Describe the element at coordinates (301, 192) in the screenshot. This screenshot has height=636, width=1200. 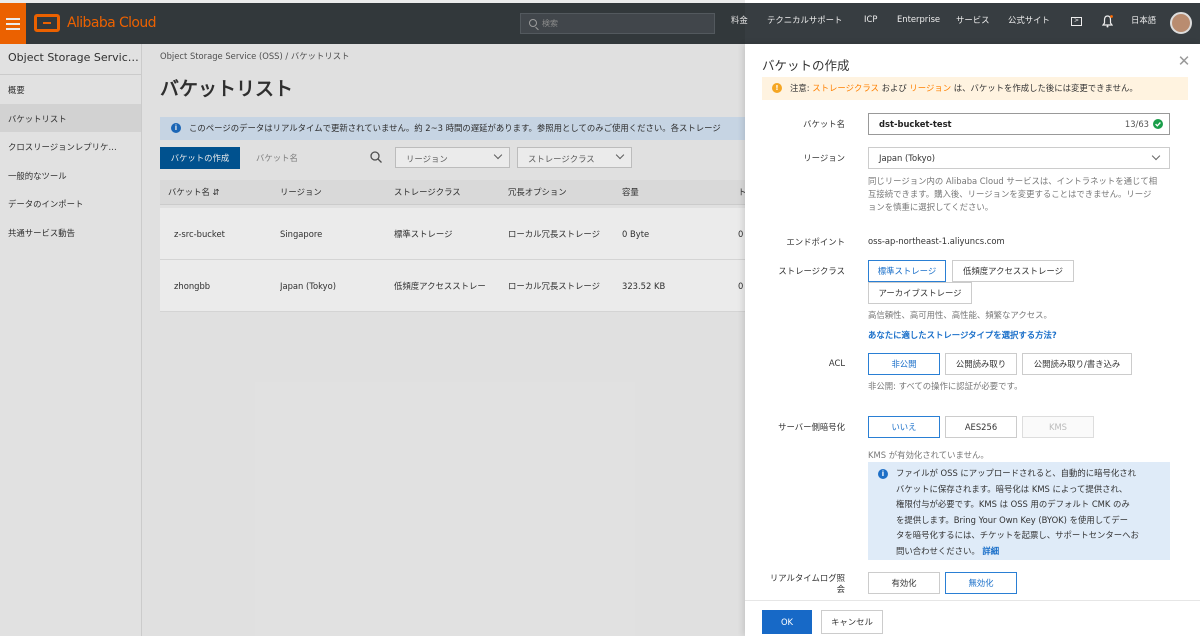
I see `column-header: リージョン` at that location.